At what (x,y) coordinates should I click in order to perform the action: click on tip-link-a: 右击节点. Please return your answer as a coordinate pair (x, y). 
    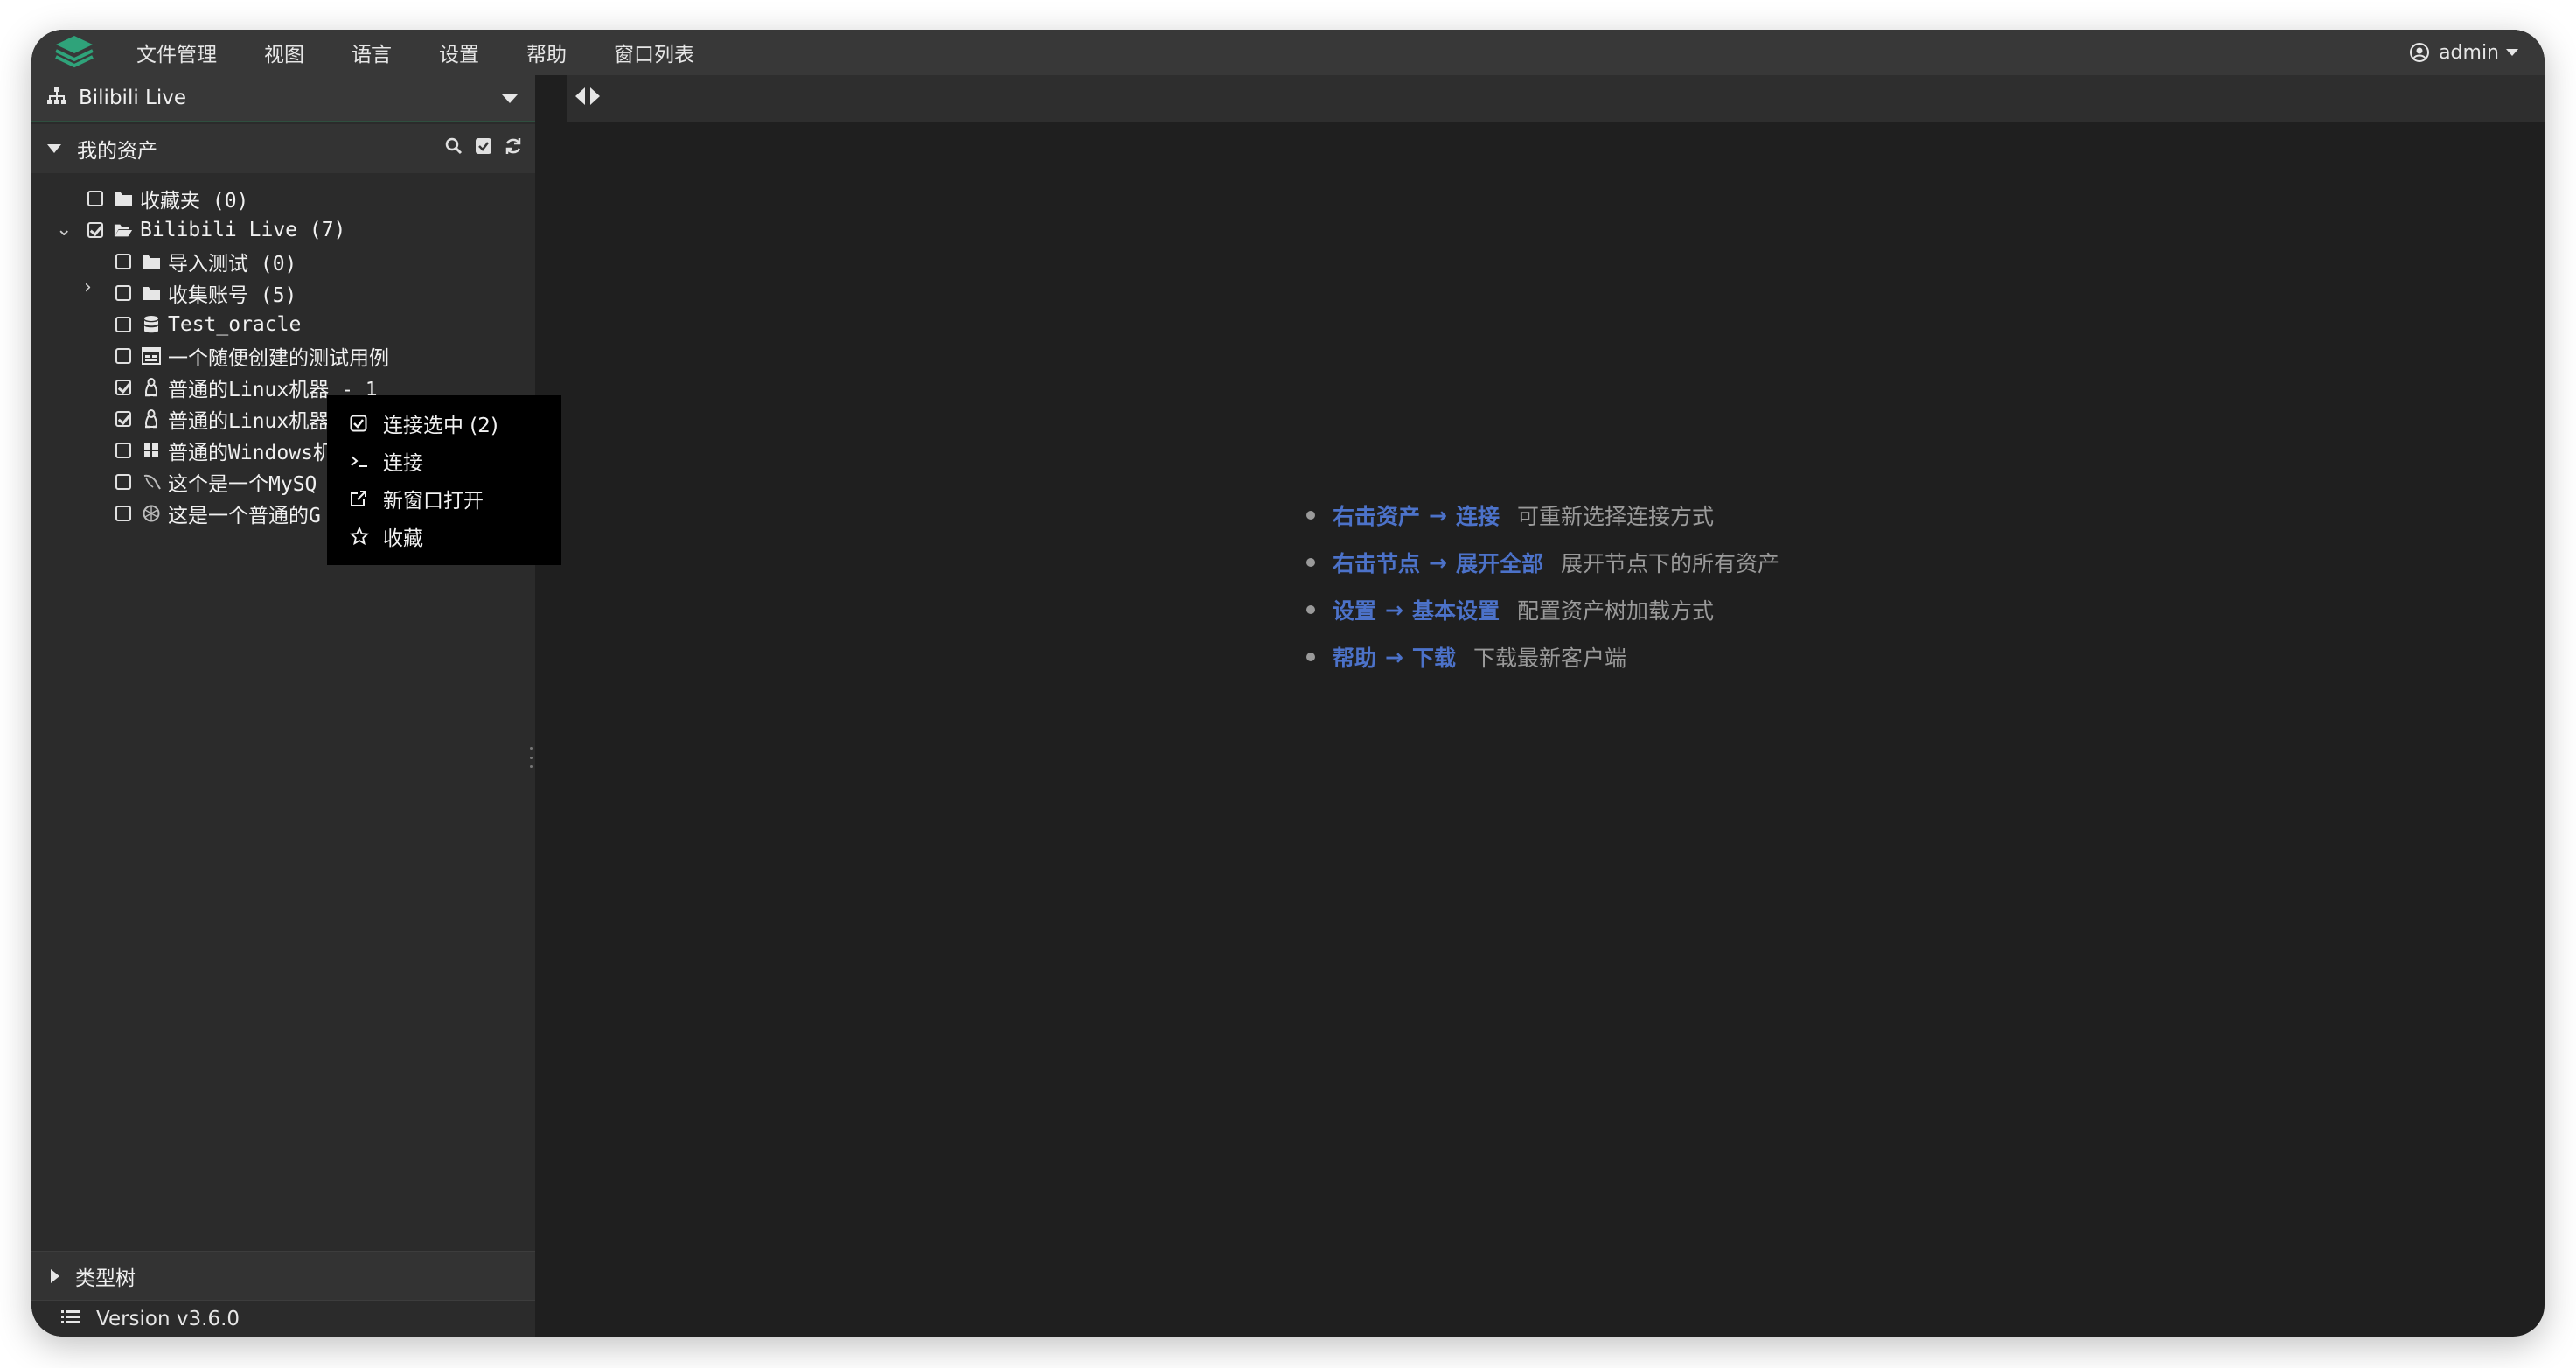
    Looking at the image, I should click on (1377, 563).